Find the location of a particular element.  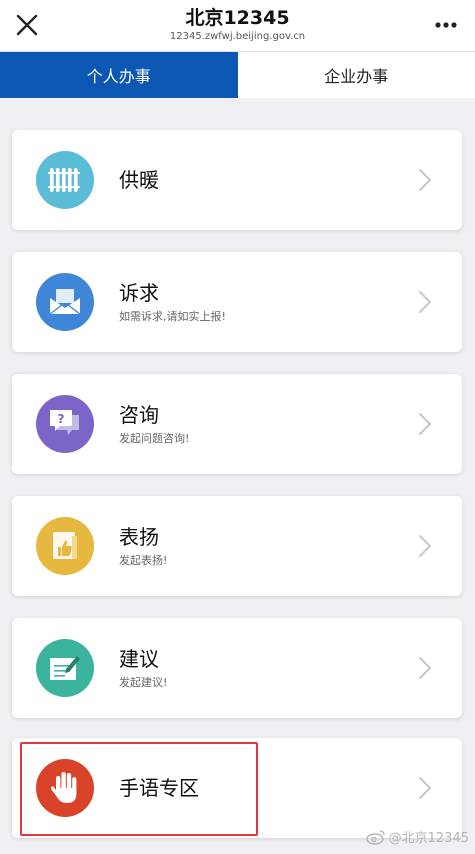

tab-personal: 个人办事 is located at coordinates (119, 75).